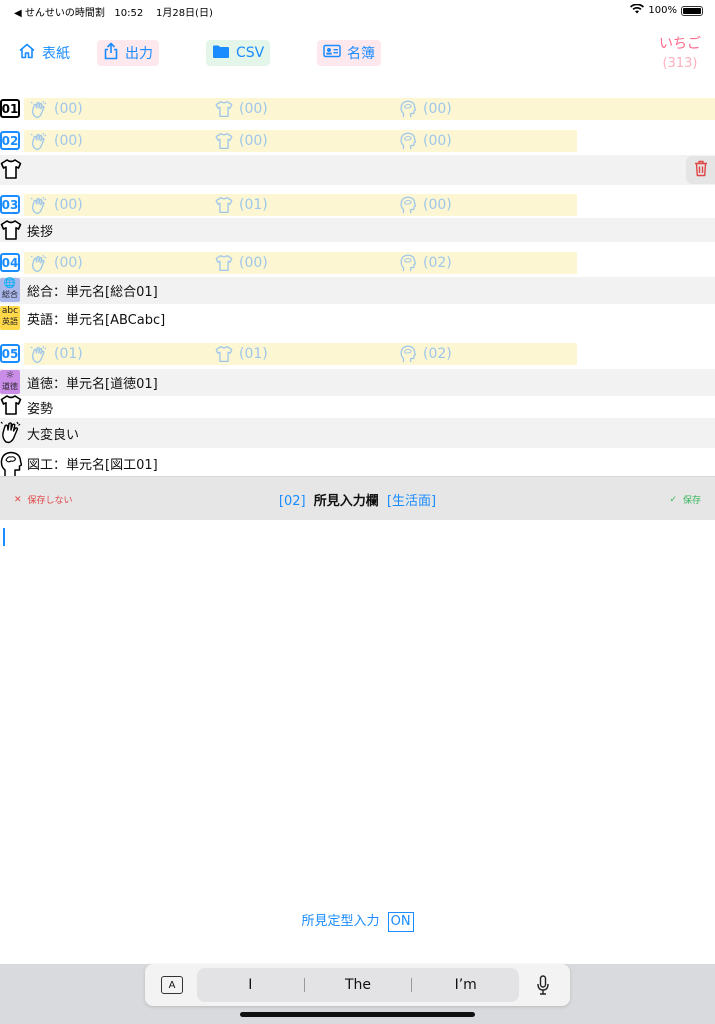  I want to click on period-number: 02, so click(10, 140).